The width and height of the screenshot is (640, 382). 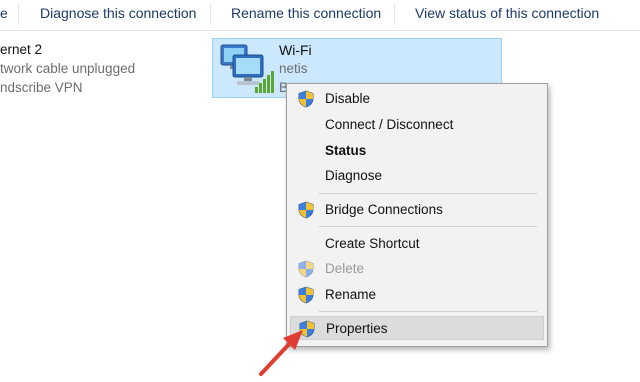 I want to click on network-computers-icon, so click(x=247, y=68).